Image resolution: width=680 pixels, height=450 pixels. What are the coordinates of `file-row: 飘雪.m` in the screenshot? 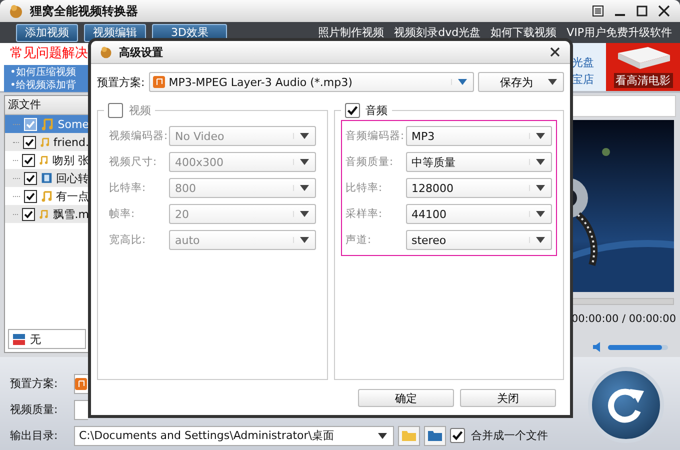 It's located at (47, 214).